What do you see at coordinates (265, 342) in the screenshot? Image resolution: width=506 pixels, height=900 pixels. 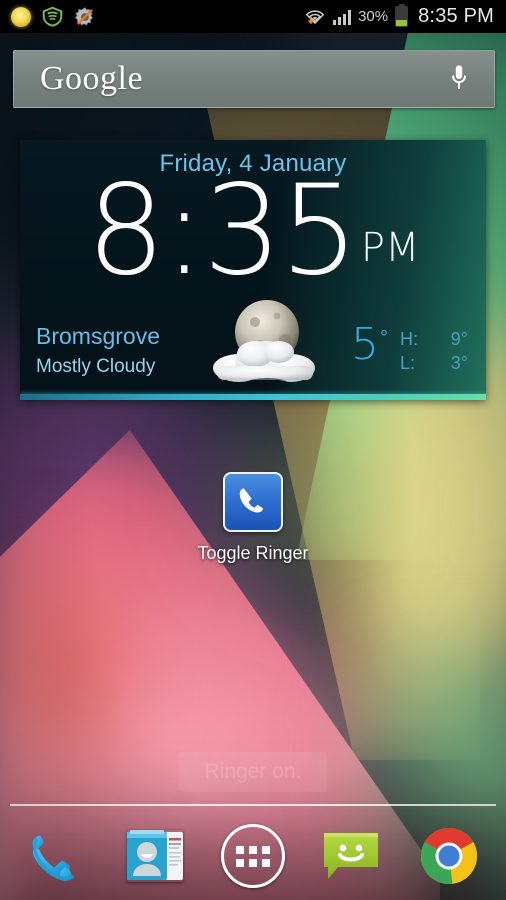 I see `moon-behind-cloud-icon` at bounding box center [265, 342].